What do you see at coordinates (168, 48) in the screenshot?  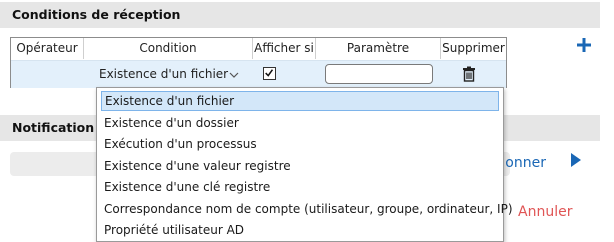 I see `column-header-condition: Condition` at bounding box center [168, 48].